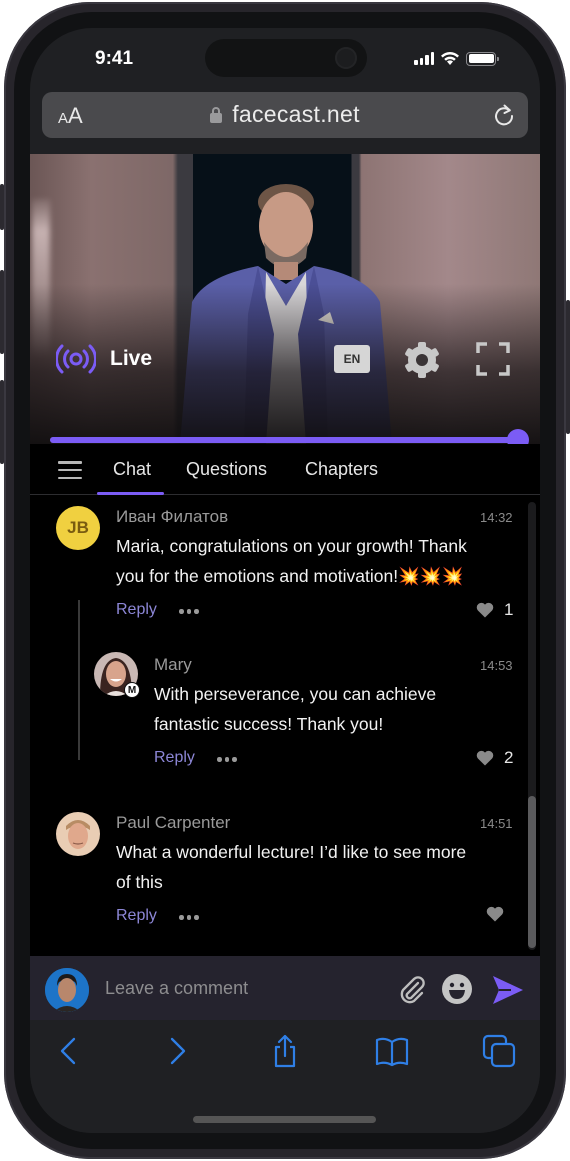 The width and height of the screenshot is (570, 1161). Describe the element at coordinates (284, 440) in the screenshot. I see `progress-fill` at that location.